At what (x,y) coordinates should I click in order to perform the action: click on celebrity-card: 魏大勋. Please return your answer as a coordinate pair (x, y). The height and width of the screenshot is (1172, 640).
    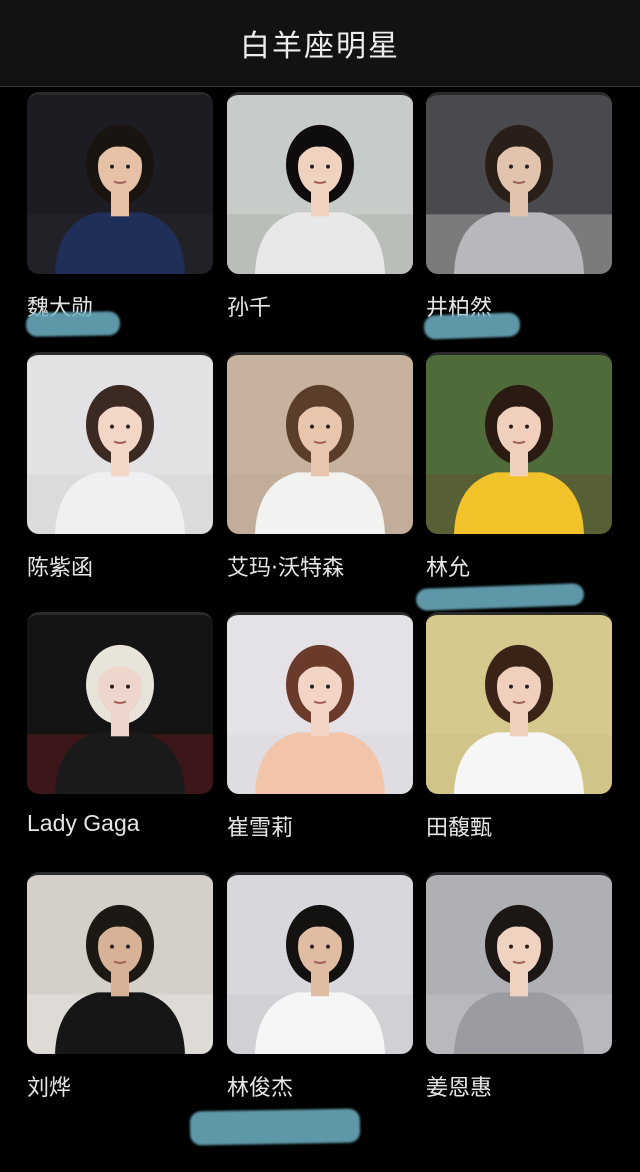
    Looking at the image, I should click on (122, 212).